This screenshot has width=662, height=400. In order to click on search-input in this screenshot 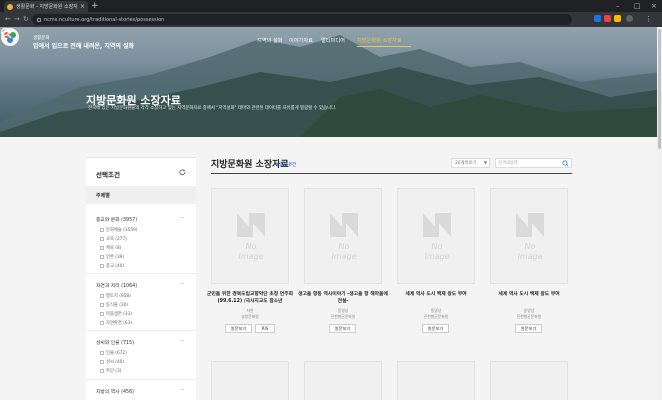, I will do `click(528, 163)`.